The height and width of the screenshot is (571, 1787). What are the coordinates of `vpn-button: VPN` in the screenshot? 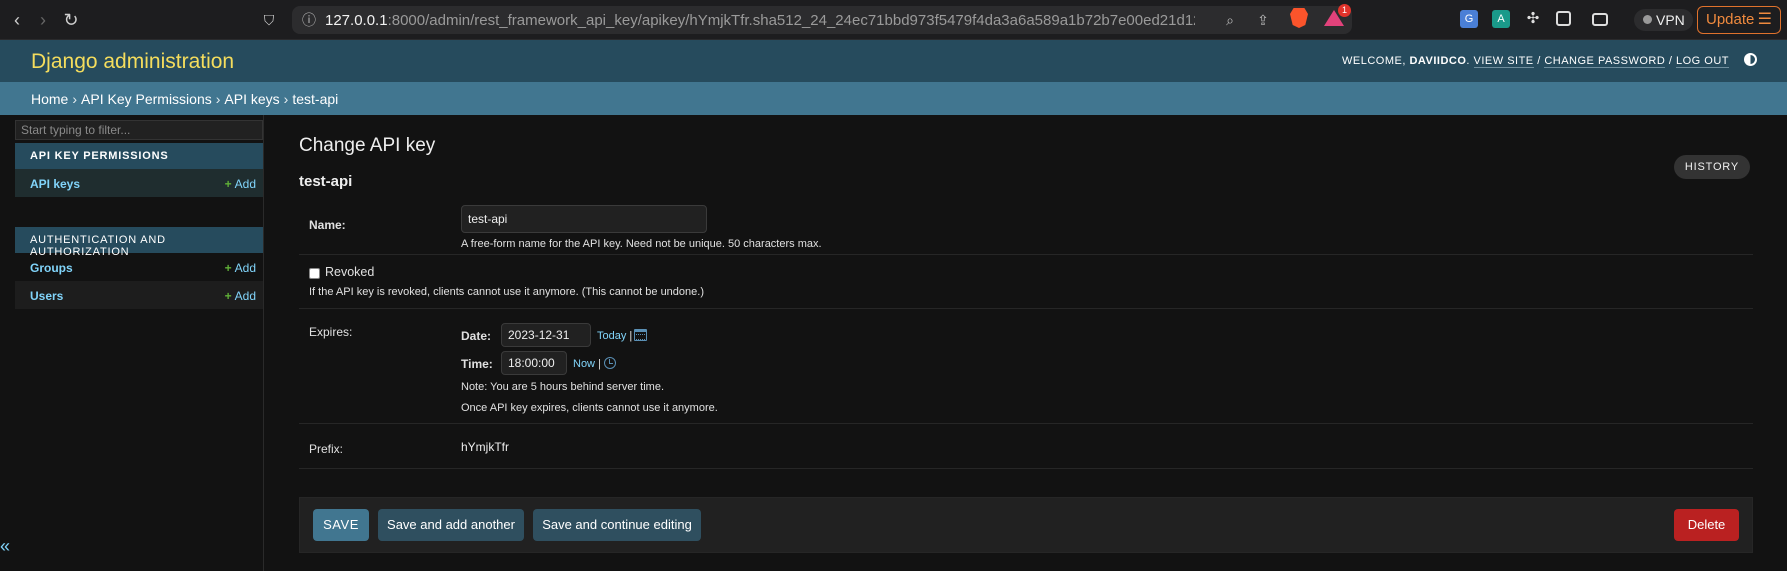 It's located at (1663, 20).